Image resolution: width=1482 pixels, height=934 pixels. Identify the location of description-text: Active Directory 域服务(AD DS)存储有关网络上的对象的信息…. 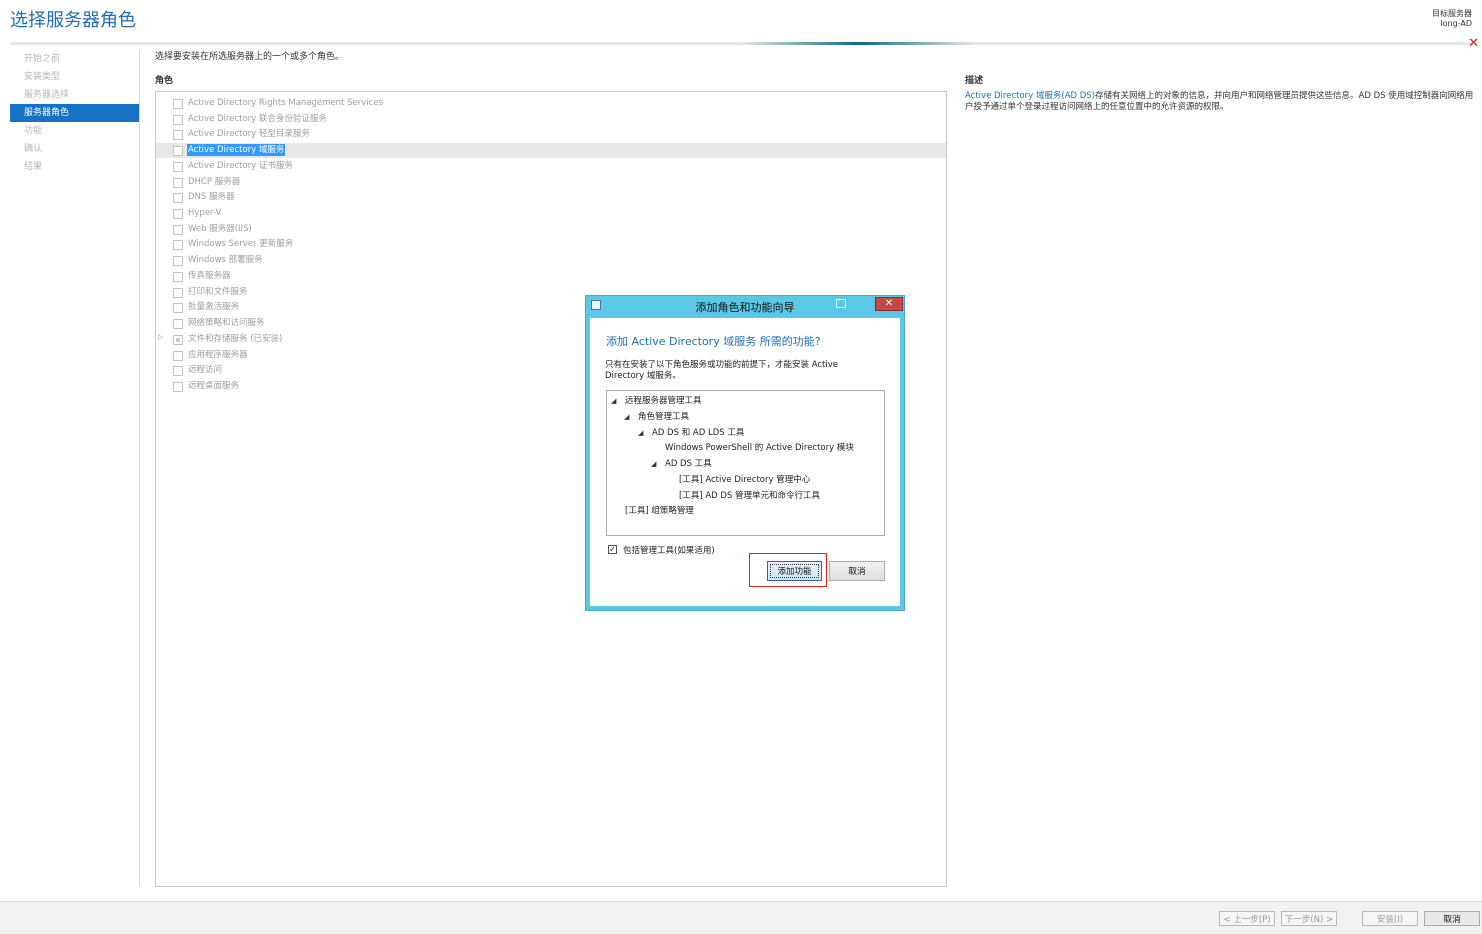
(1220, 102).